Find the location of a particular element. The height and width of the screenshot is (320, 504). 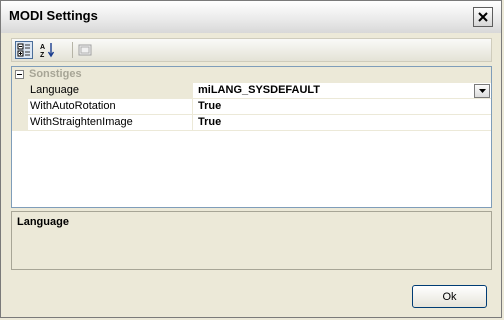

property-row-withstraightenimage: WithStraightenImage True is located at coordinates (251, 123).